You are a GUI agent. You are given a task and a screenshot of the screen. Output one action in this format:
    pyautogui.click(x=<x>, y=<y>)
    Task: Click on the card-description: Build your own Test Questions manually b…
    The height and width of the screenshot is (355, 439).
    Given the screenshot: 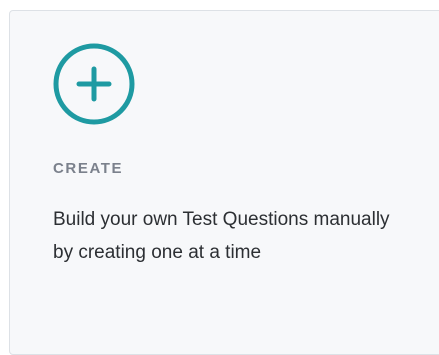 What is the action you would take?
    pyautogui.click(x=221, y=236)
    